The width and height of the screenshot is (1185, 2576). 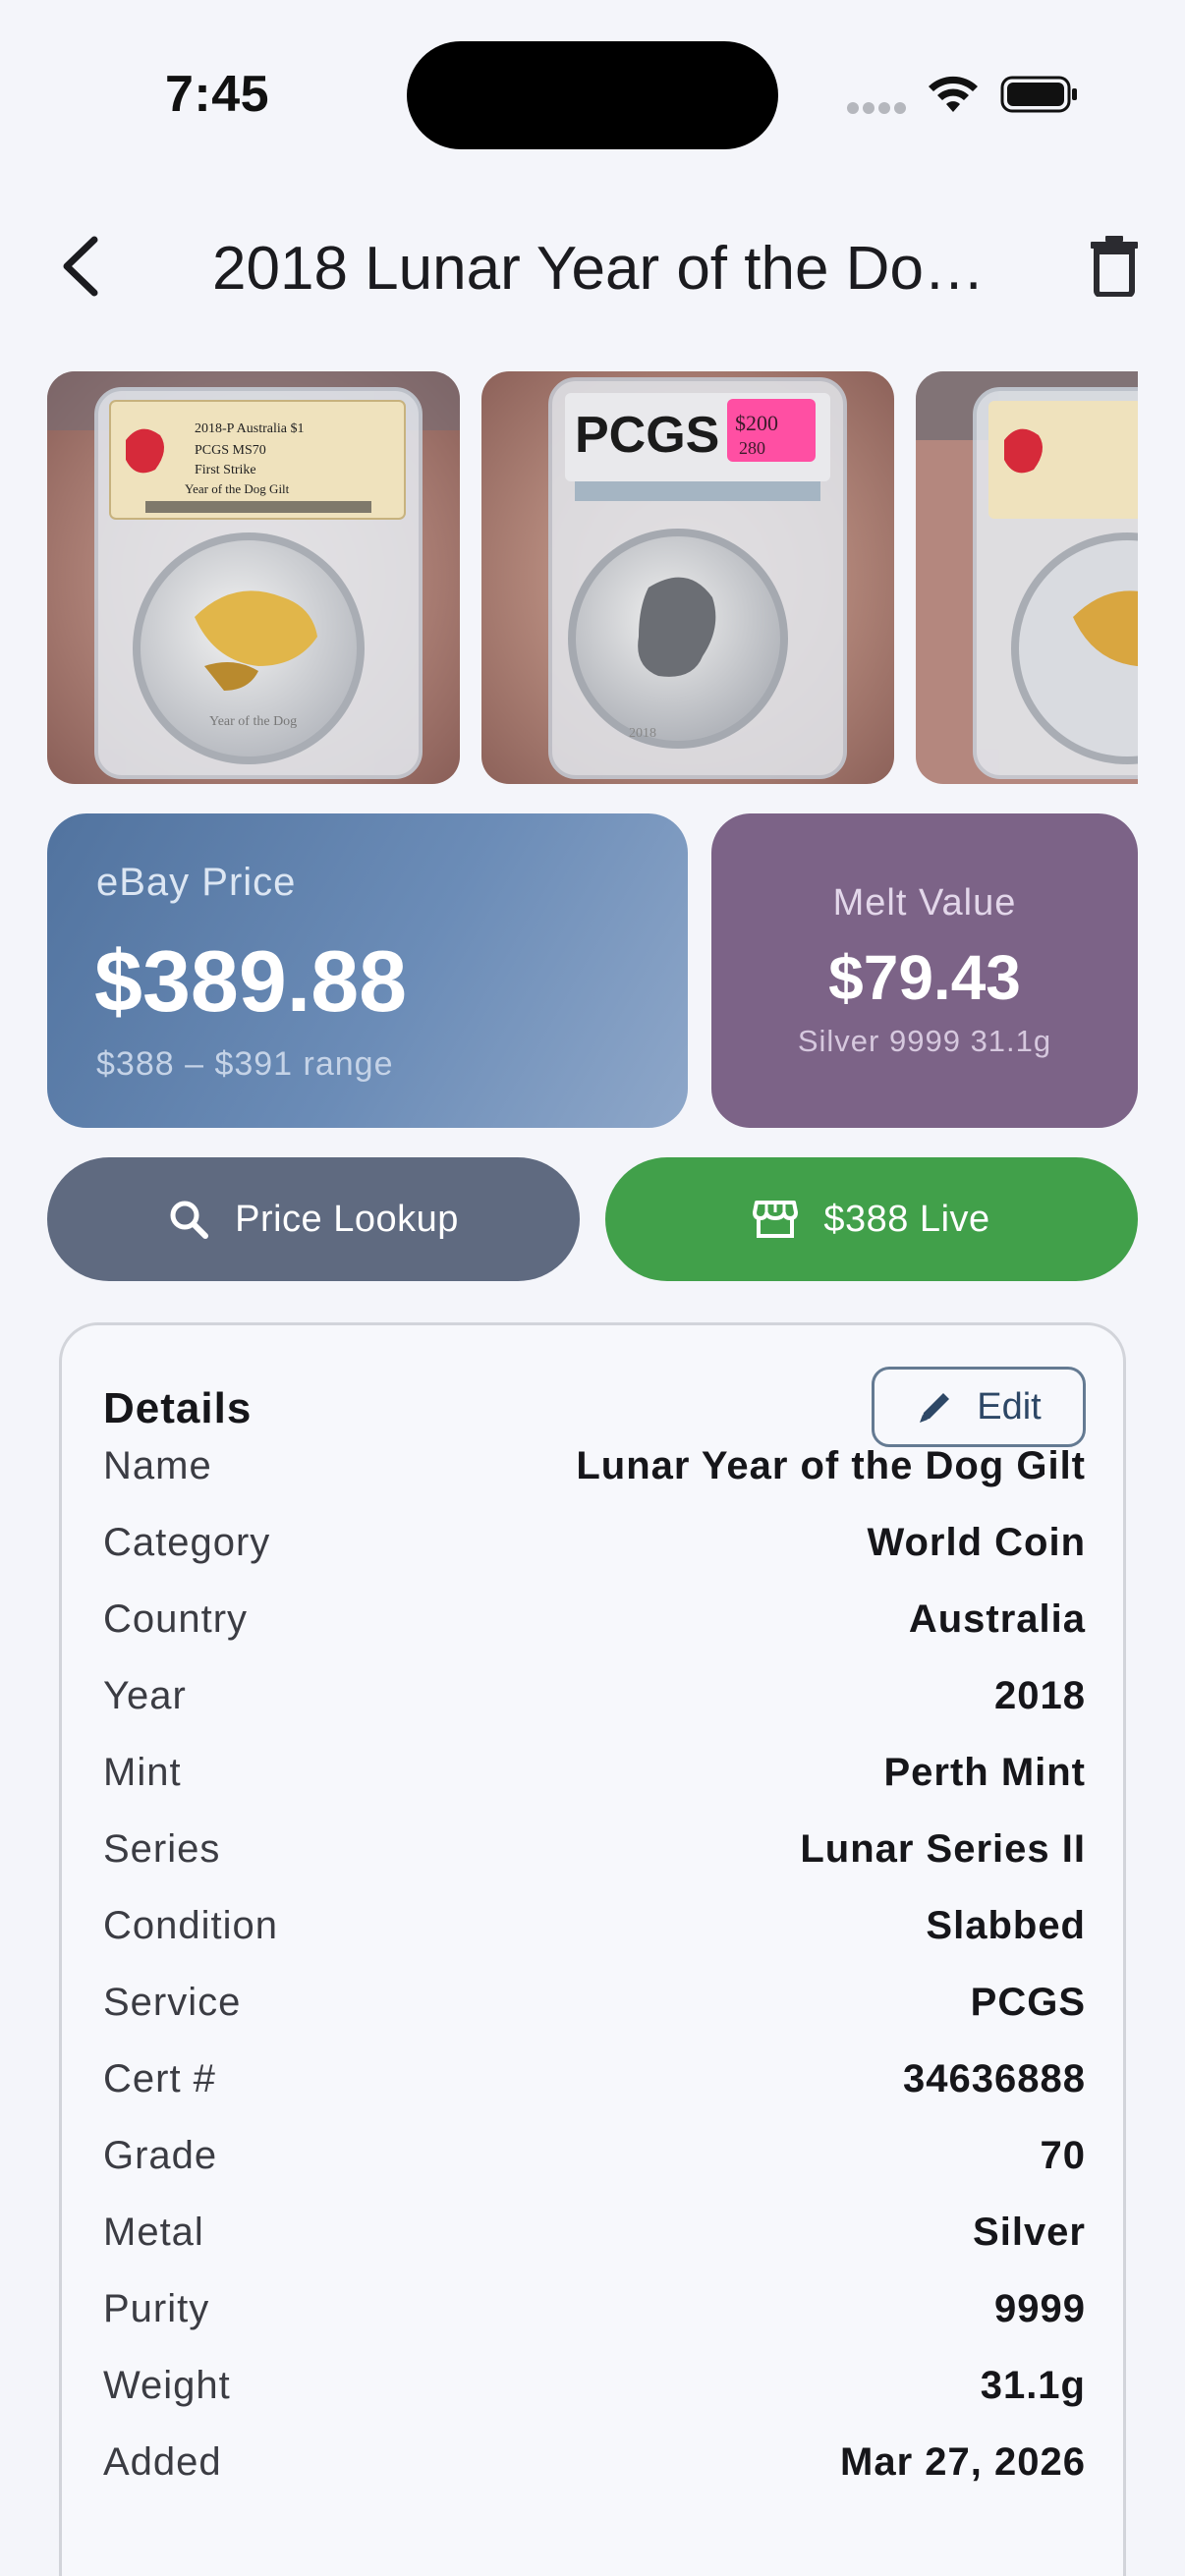 What do you see at coordinates (1006, 1925) in the screenshot?
I see `detail-value: Slabbed` at bounding box center [1006, 1925].